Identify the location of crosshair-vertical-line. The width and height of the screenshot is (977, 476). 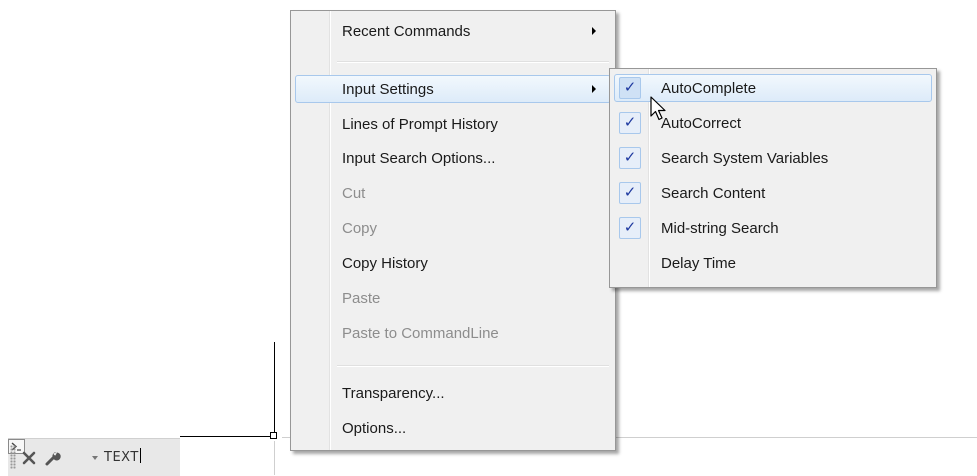
(274, 387).